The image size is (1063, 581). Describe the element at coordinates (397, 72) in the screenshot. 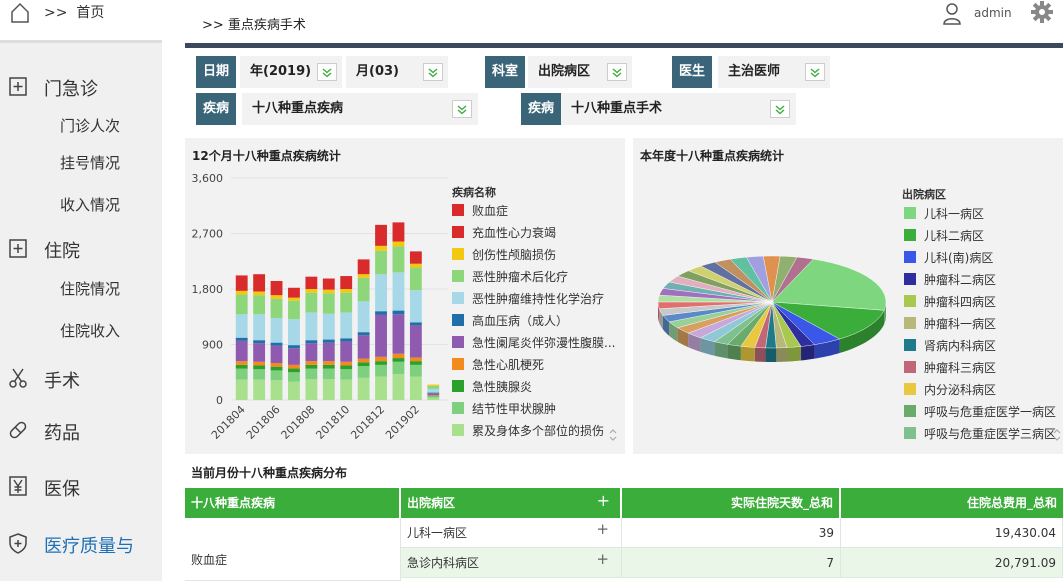

I see `filter-month-select: 月(03)` at that location.